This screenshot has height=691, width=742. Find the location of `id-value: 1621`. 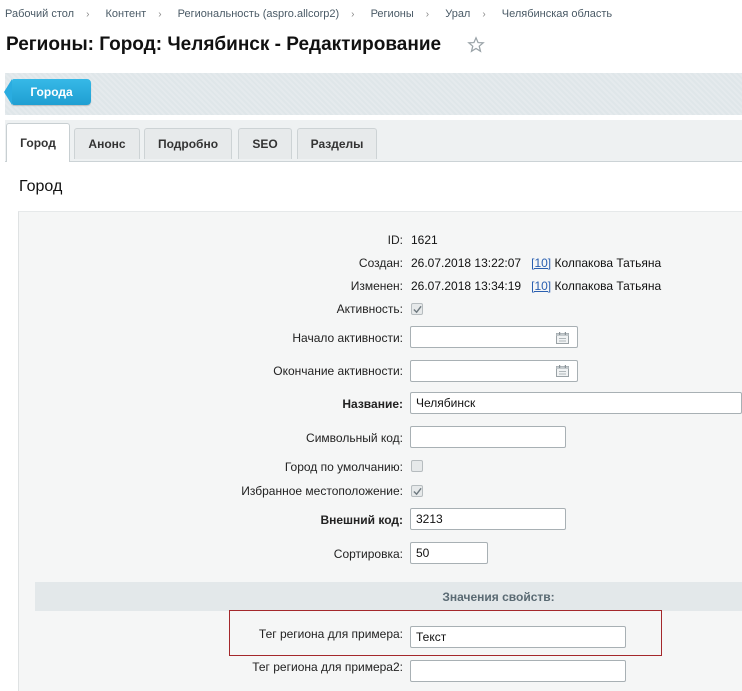

id-value: 1621 is located at coordinates (424, 240).